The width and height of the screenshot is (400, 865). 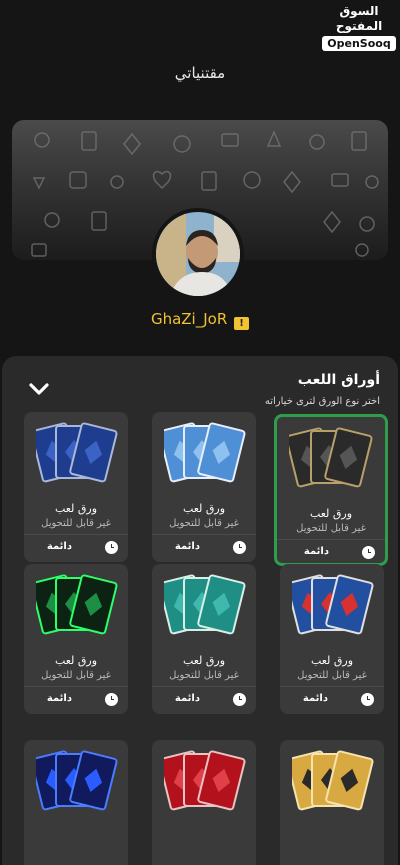 I want to click on card-item-red, so click(x=204, y=802).